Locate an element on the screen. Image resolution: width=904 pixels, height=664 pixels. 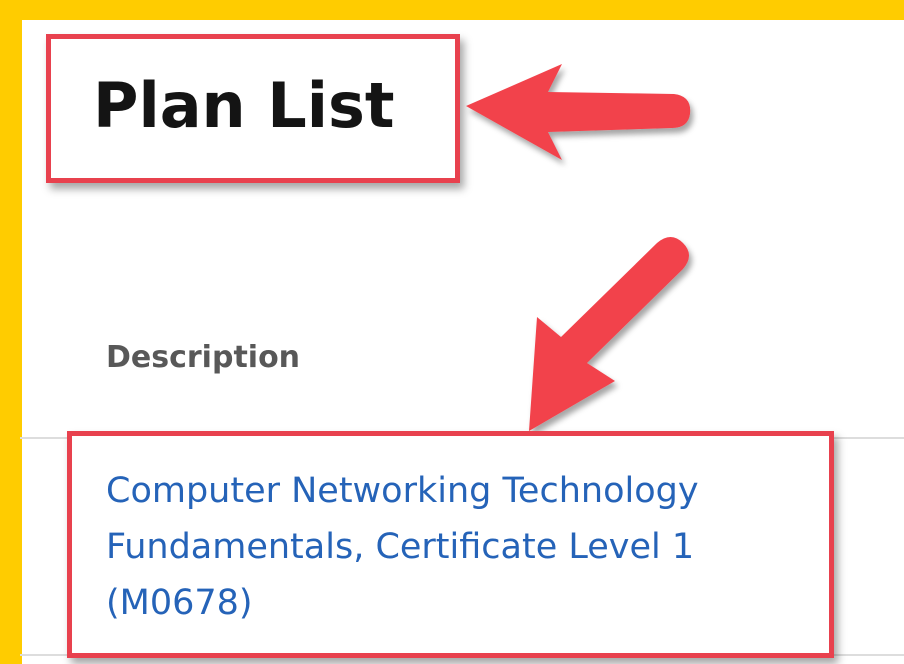
callout-arrow-down-icon is located at coordinates (609, 334).